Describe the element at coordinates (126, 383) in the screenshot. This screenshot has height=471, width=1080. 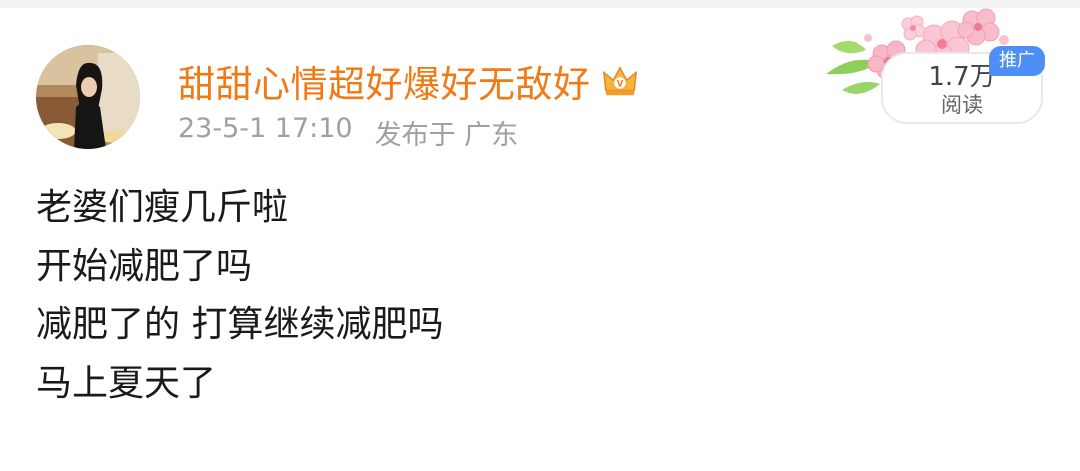
I see `content-line: 马上夏天了` at that location.